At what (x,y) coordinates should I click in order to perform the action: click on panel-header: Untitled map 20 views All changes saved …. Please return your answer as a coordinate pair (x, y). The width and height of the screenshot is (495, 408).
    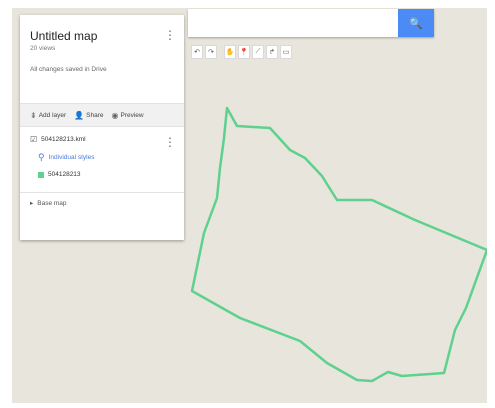
    Looking at the image, I should click on (102, 59).